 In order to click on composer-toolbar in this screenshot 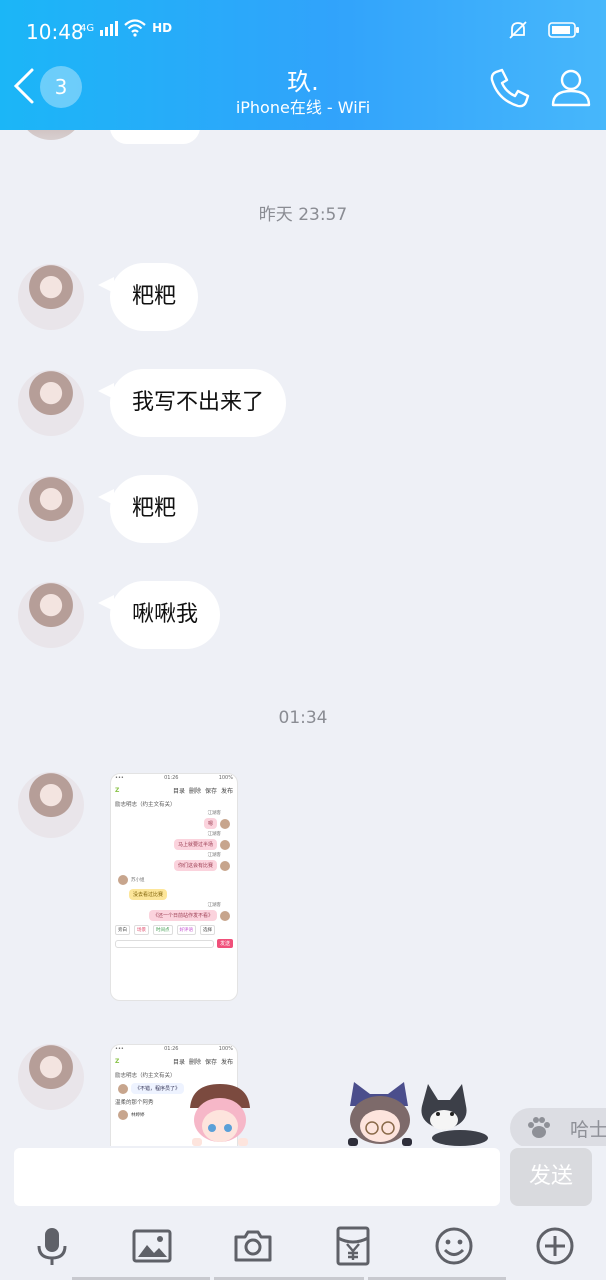, I will do `click(303, 1245)`.